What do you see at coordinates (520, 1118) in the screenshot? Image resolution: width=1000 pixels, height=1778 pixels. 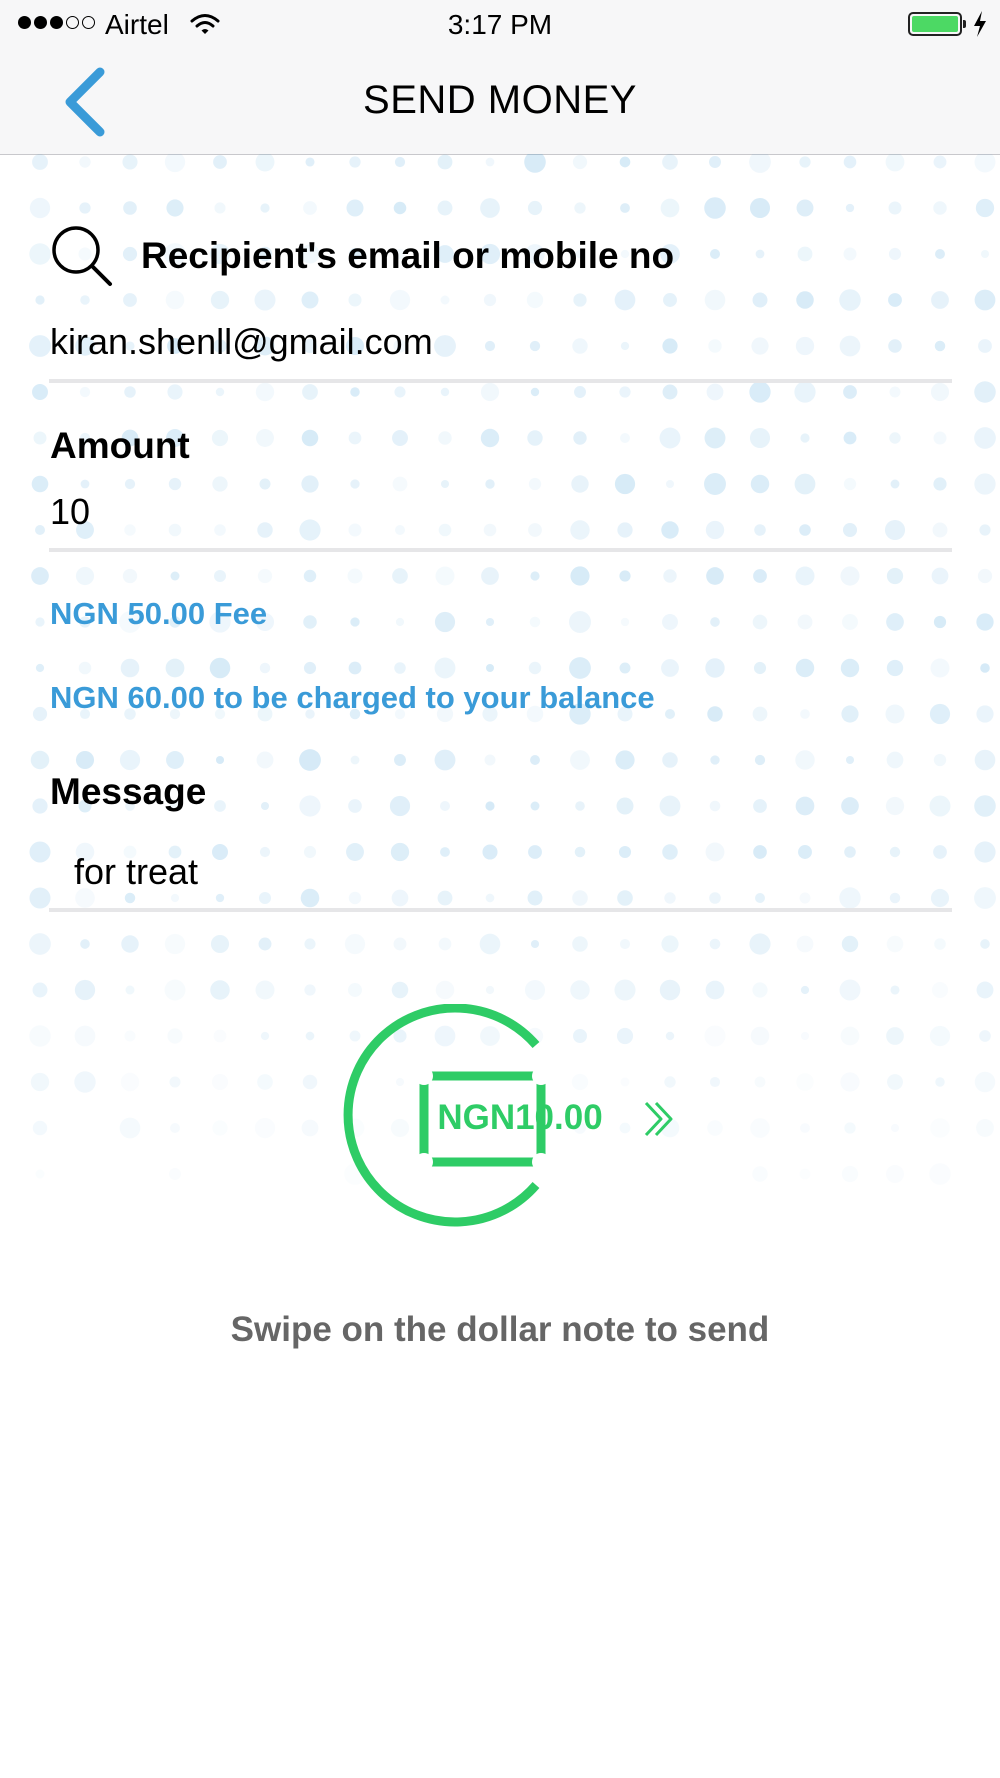 I see `note-amount: NGN10.00` at bounding box center [520, 1118].